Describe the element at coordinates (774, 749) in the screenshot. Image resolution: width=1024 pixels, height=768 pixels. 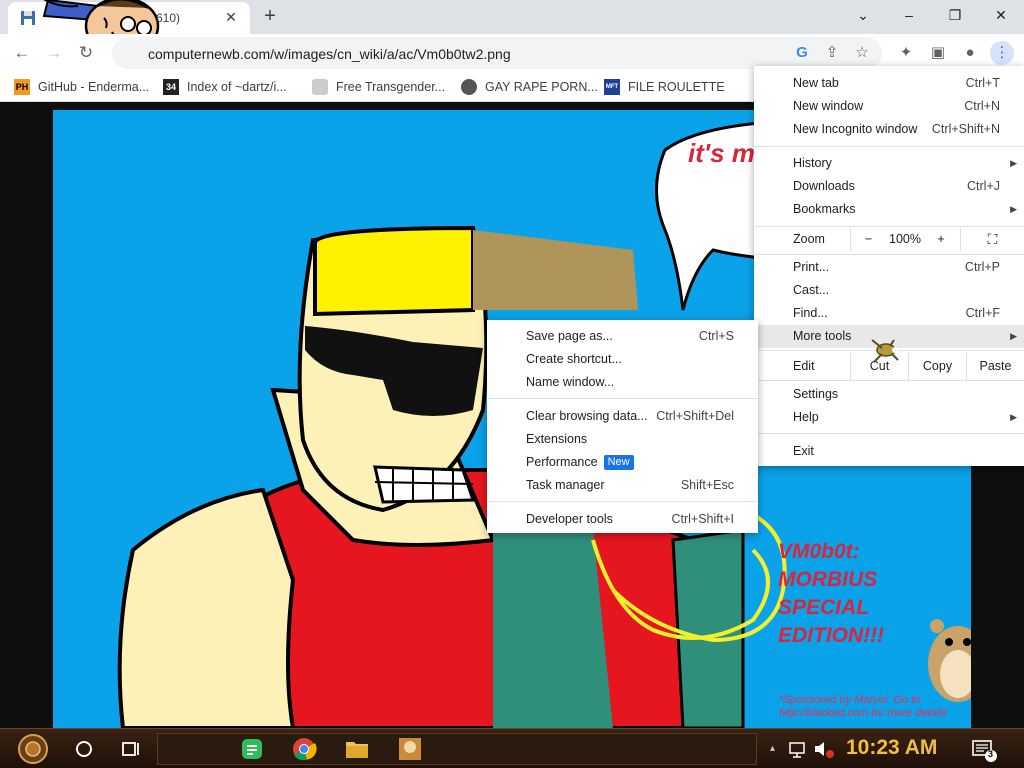
I see `tray-chevron-icon: ▴` at that location.